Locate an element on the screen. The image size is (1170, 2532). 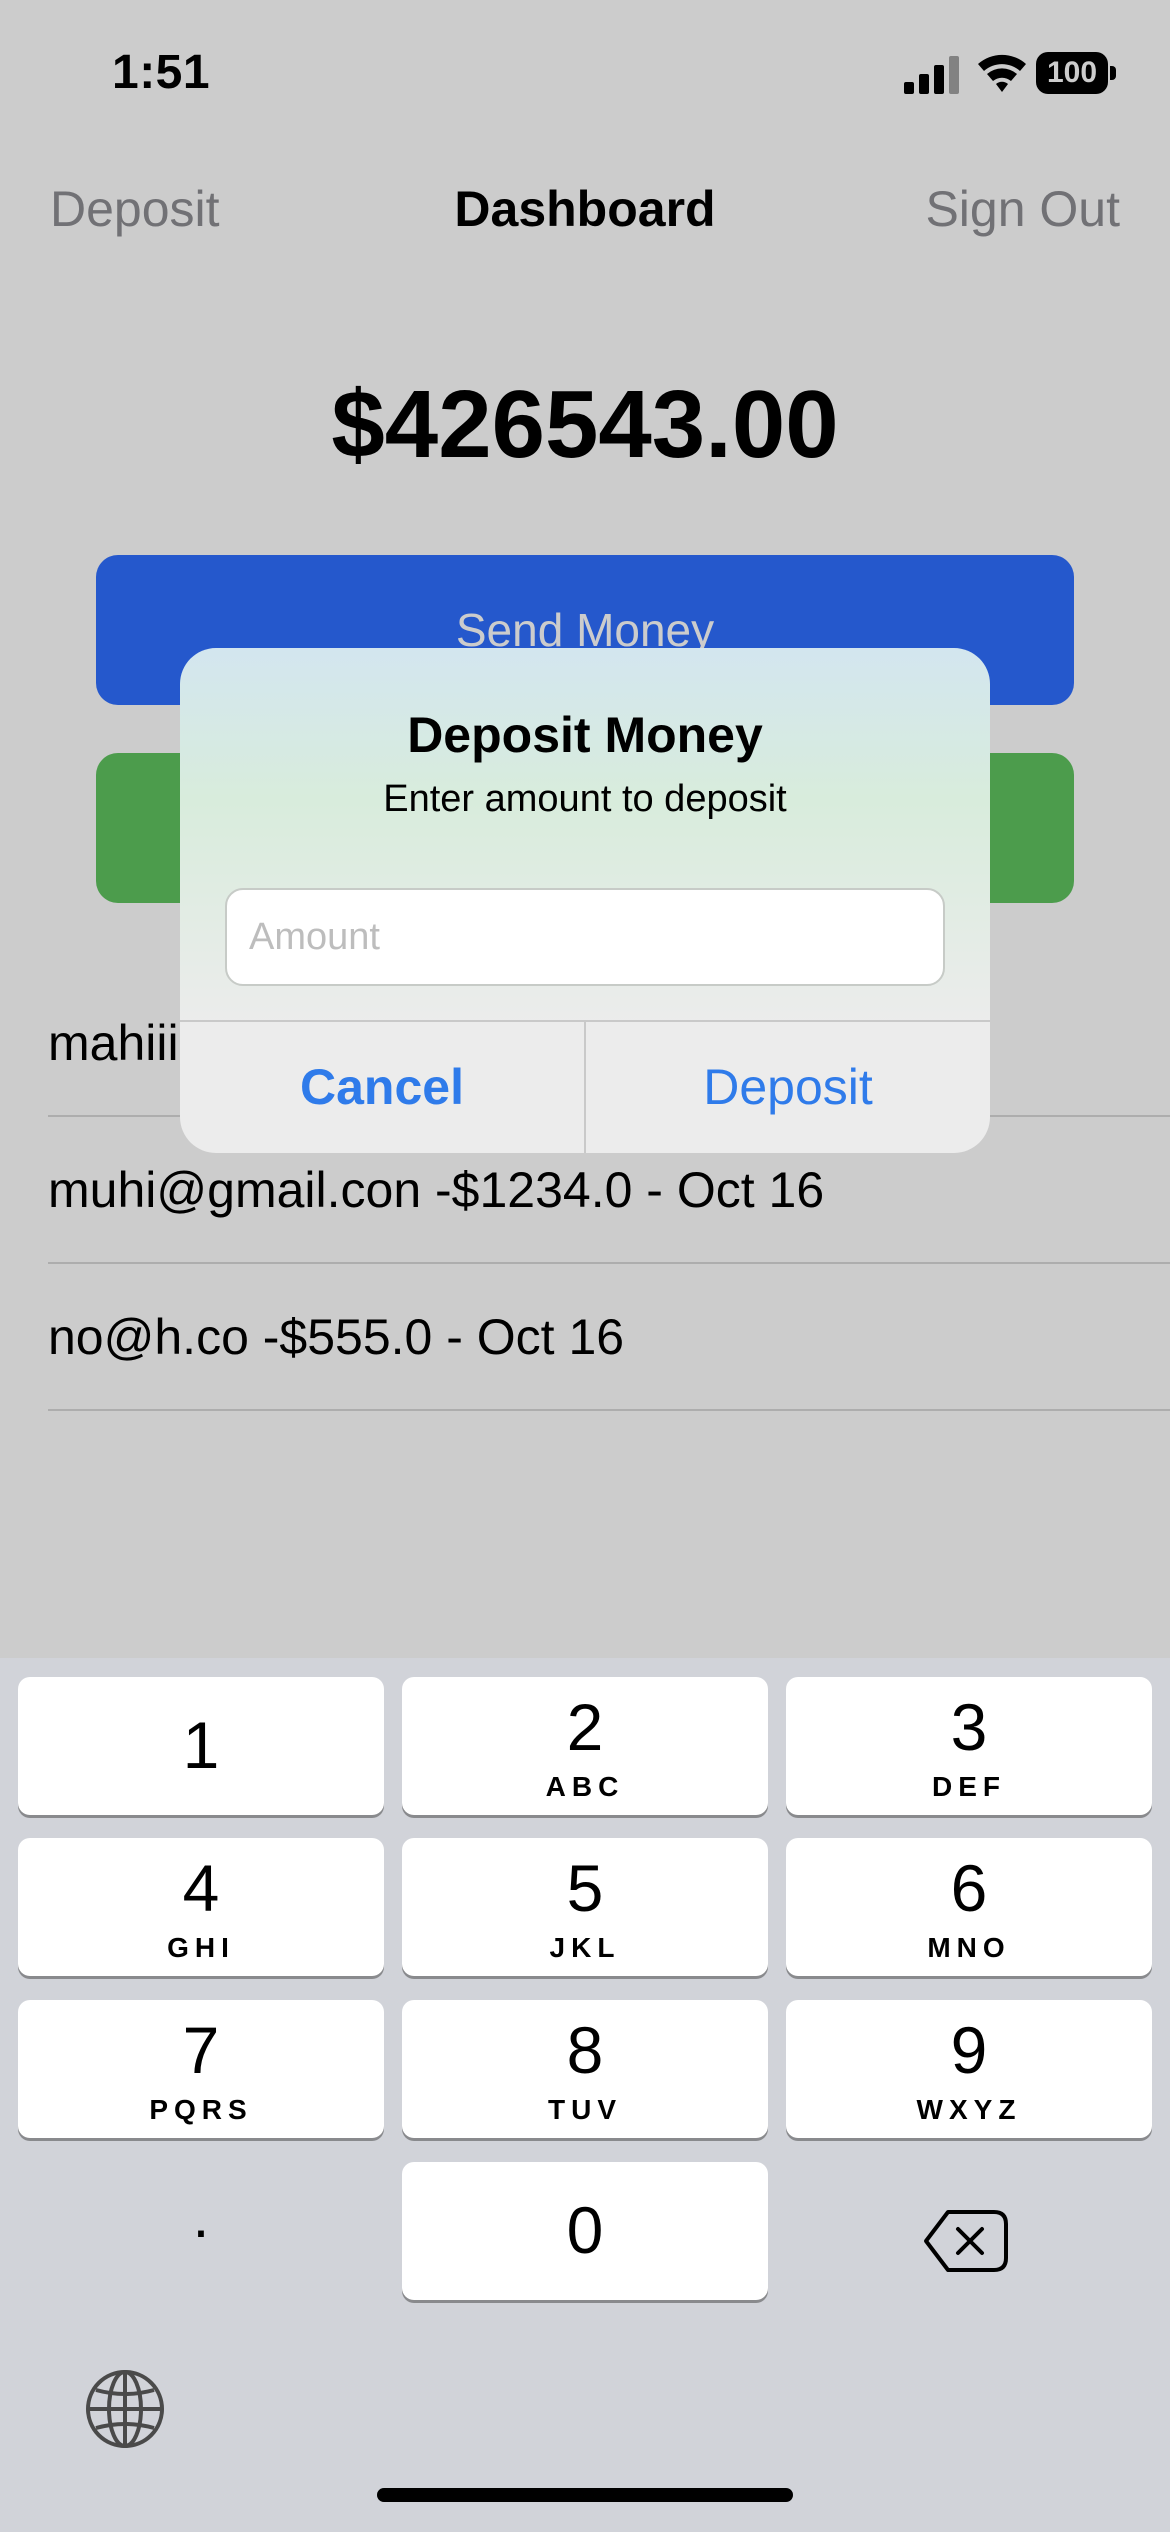
key-5: 5 JKL is located at coordinates (585, 1907).